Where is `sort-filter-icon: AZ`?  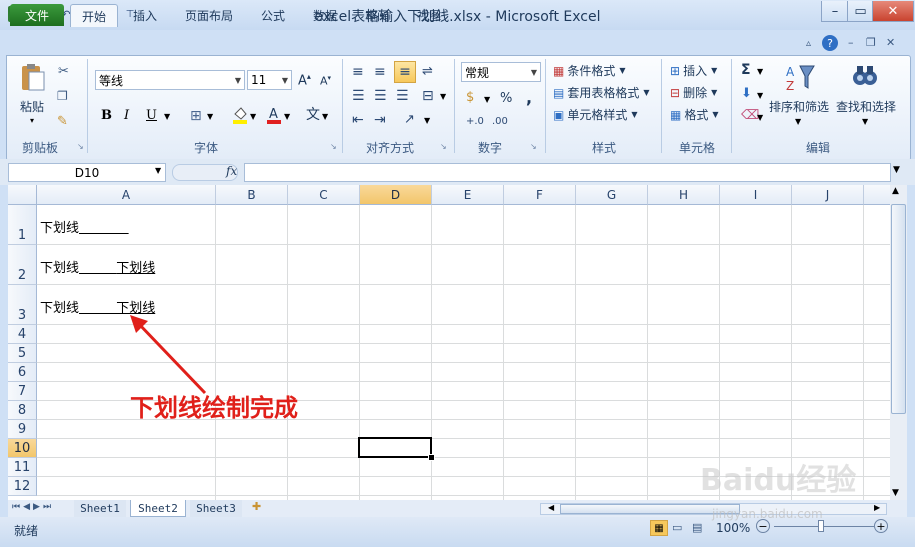 sort-filter-icon: AZ is located at coordinates (801, 78).